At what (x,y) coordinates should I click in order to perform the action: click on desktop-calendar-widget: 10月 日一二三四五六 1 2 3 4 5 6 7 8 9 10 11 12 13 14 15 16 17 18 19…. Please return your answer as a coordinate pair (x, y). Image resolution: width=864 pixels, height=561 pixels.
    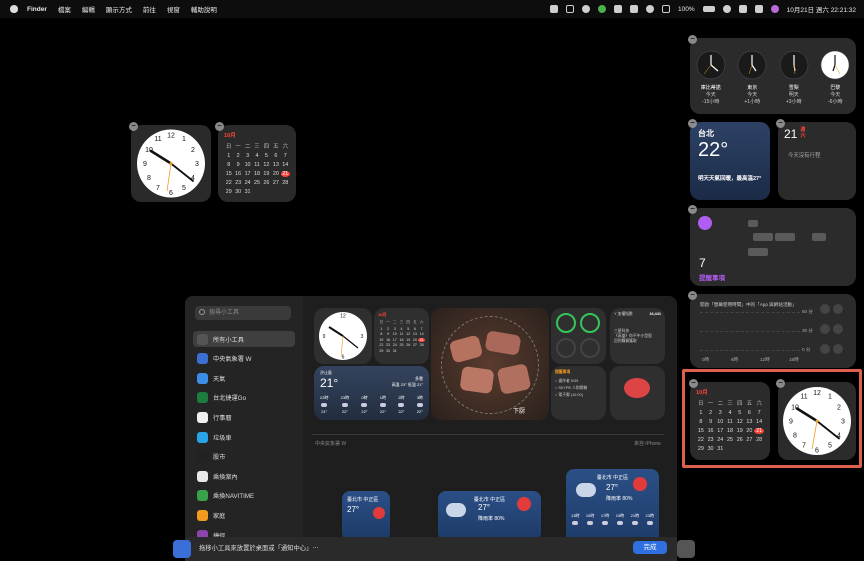
    Looking at the image, I should click on (257, 163).